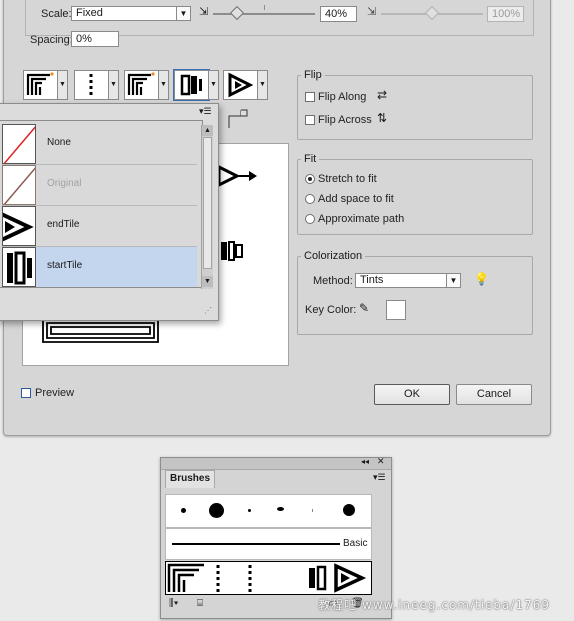  What do you see at coordinates (214, 85) in the screenshot?
I see `start-tile-dropdown: ▼` at bounding box center [214, 85].